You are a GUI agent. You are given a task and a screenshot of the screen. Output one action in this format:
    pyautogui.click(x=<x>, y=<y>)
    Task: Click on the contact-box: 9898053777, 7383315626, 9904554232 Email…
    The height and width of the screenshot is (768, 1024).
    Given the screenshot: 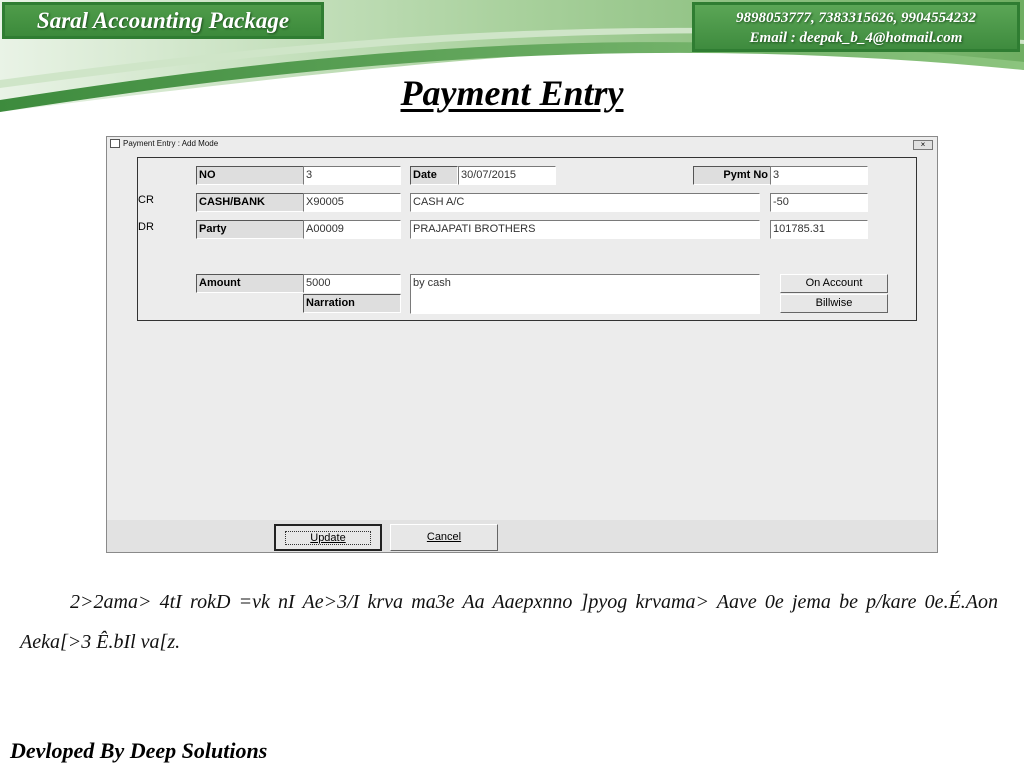 What is the action you would take?
    pyautogui.click(x=856, y=27)
    